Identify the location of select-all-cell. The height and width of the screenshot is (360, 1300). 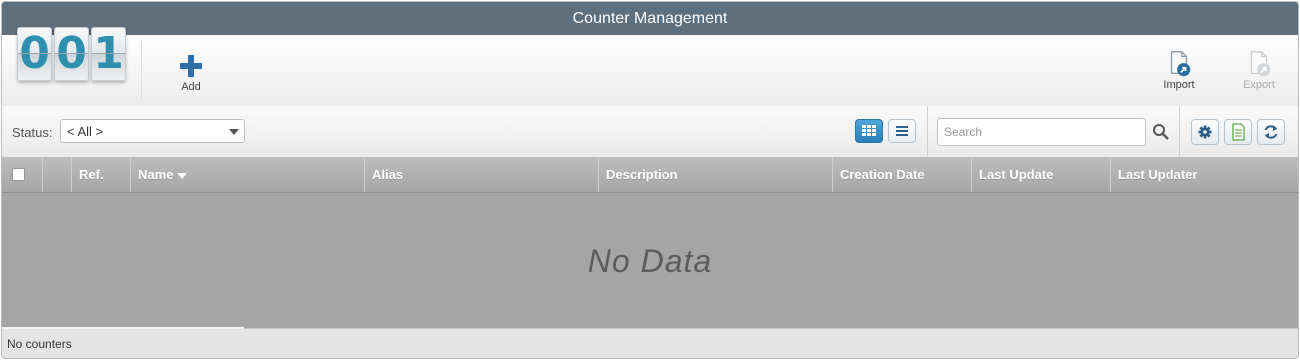
(22, 174).